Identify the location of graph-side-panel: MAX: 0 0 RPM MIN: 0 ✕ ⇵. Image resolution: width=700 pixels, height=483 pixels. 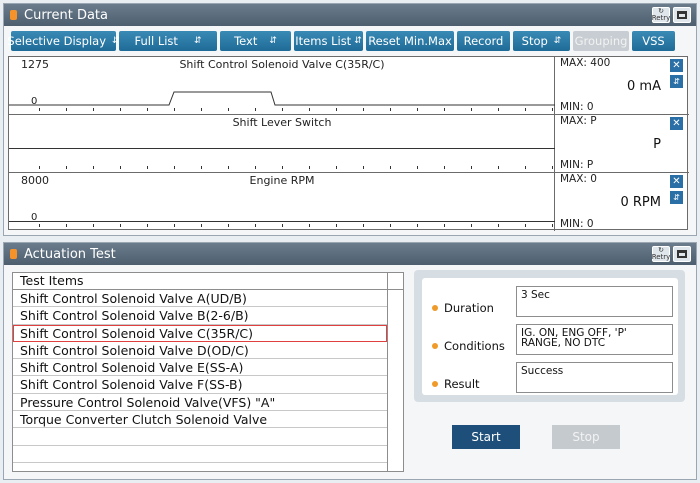
(622, 202).